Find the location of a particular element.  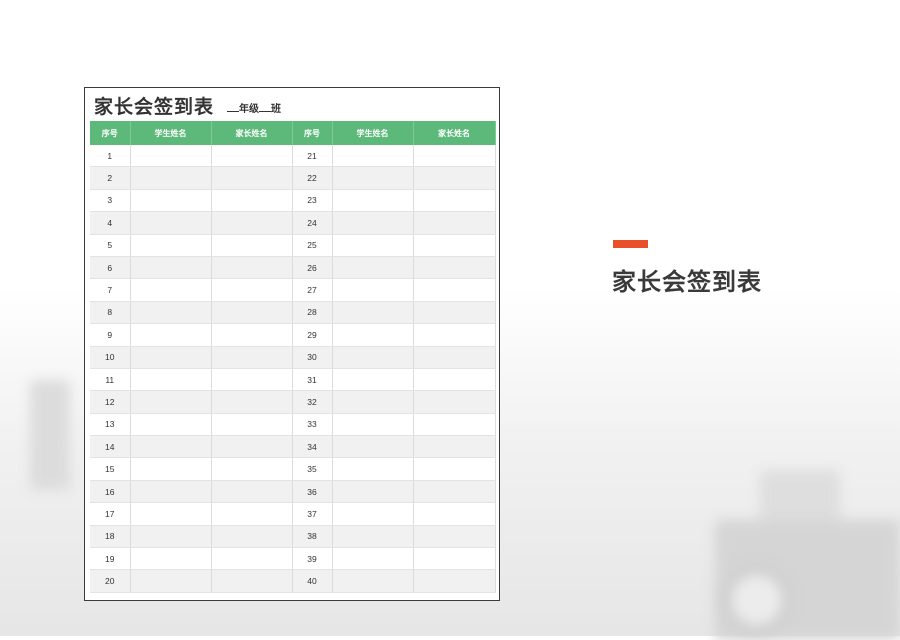

column-header: 学生姓名 is located at coordinates (171, 133).